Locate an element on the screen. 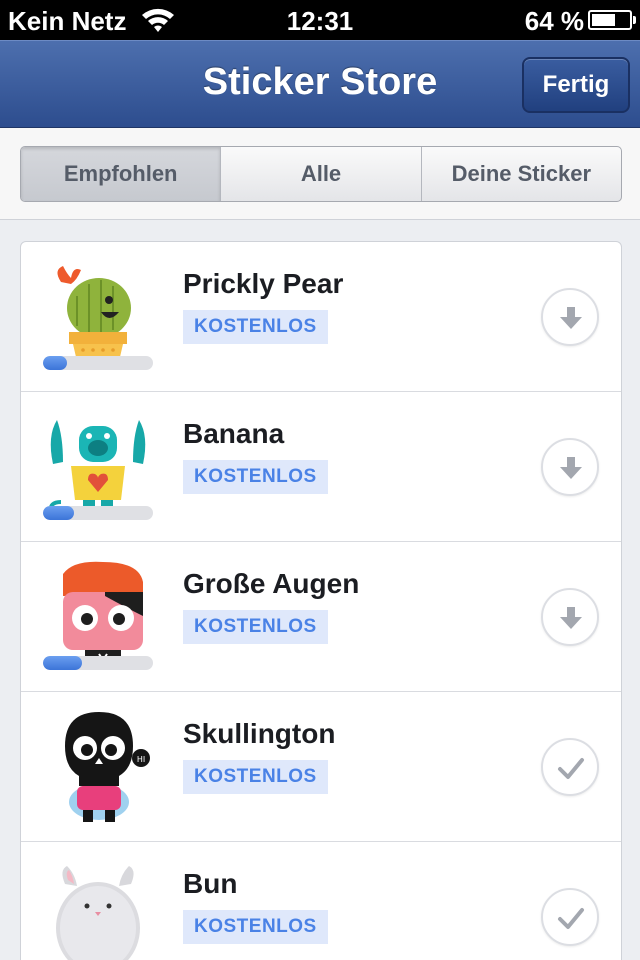  tab-alle: Alle is located at coordinates (320, 174).